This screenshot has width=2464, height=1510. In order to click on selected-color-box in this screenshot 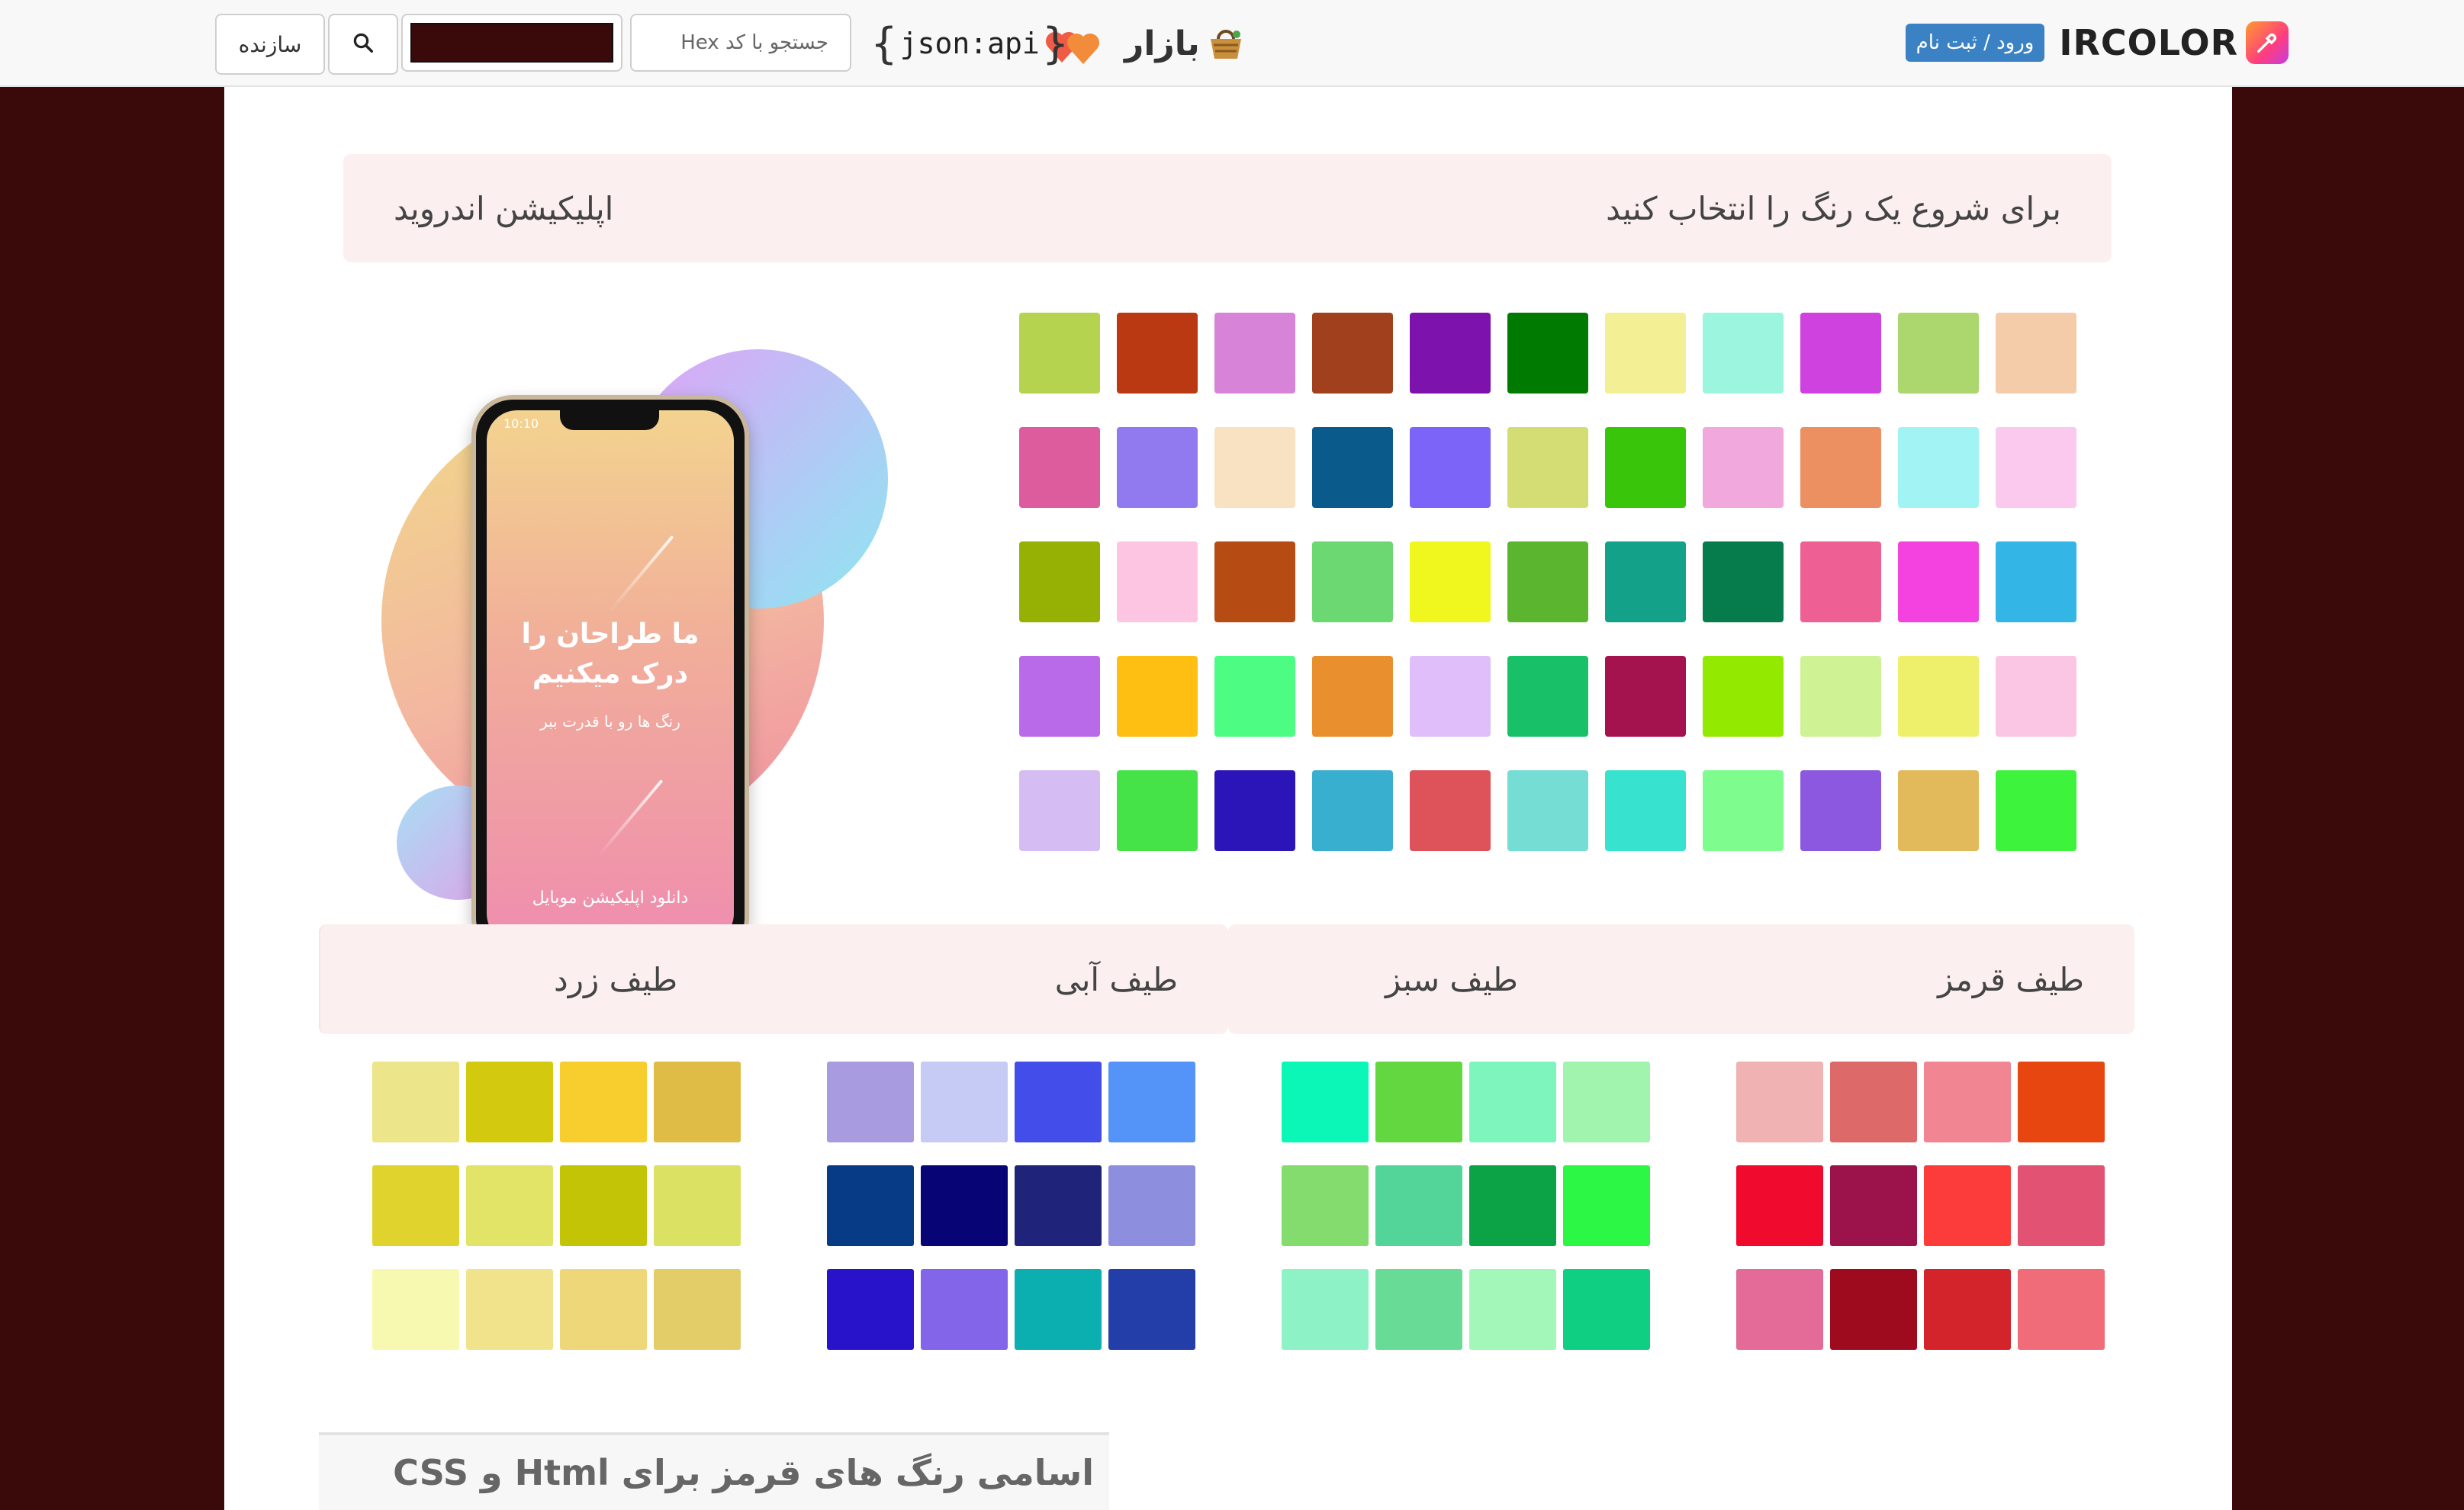, I will do `click(511, 43)`.